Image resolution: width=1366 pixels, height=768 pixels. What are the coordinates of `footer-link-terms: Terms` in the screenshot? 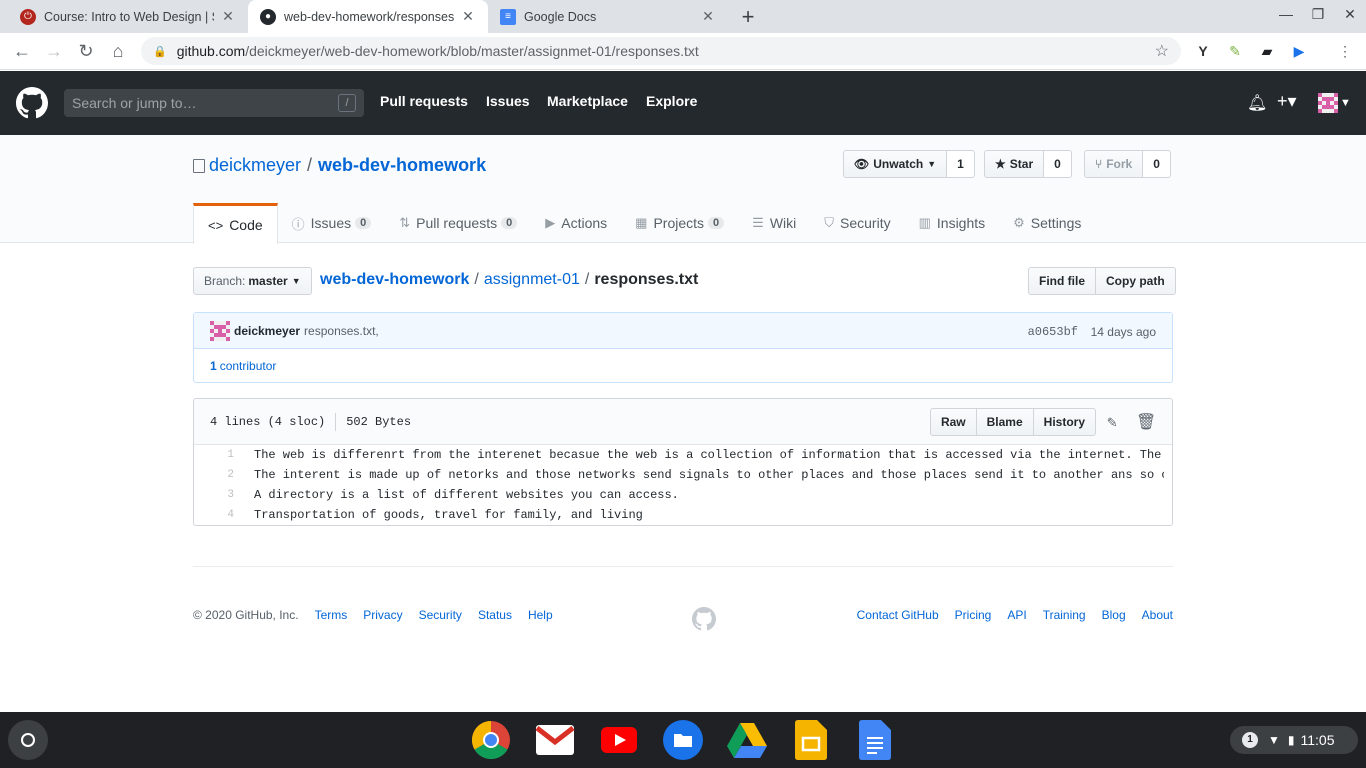 It's located at (331, 615).